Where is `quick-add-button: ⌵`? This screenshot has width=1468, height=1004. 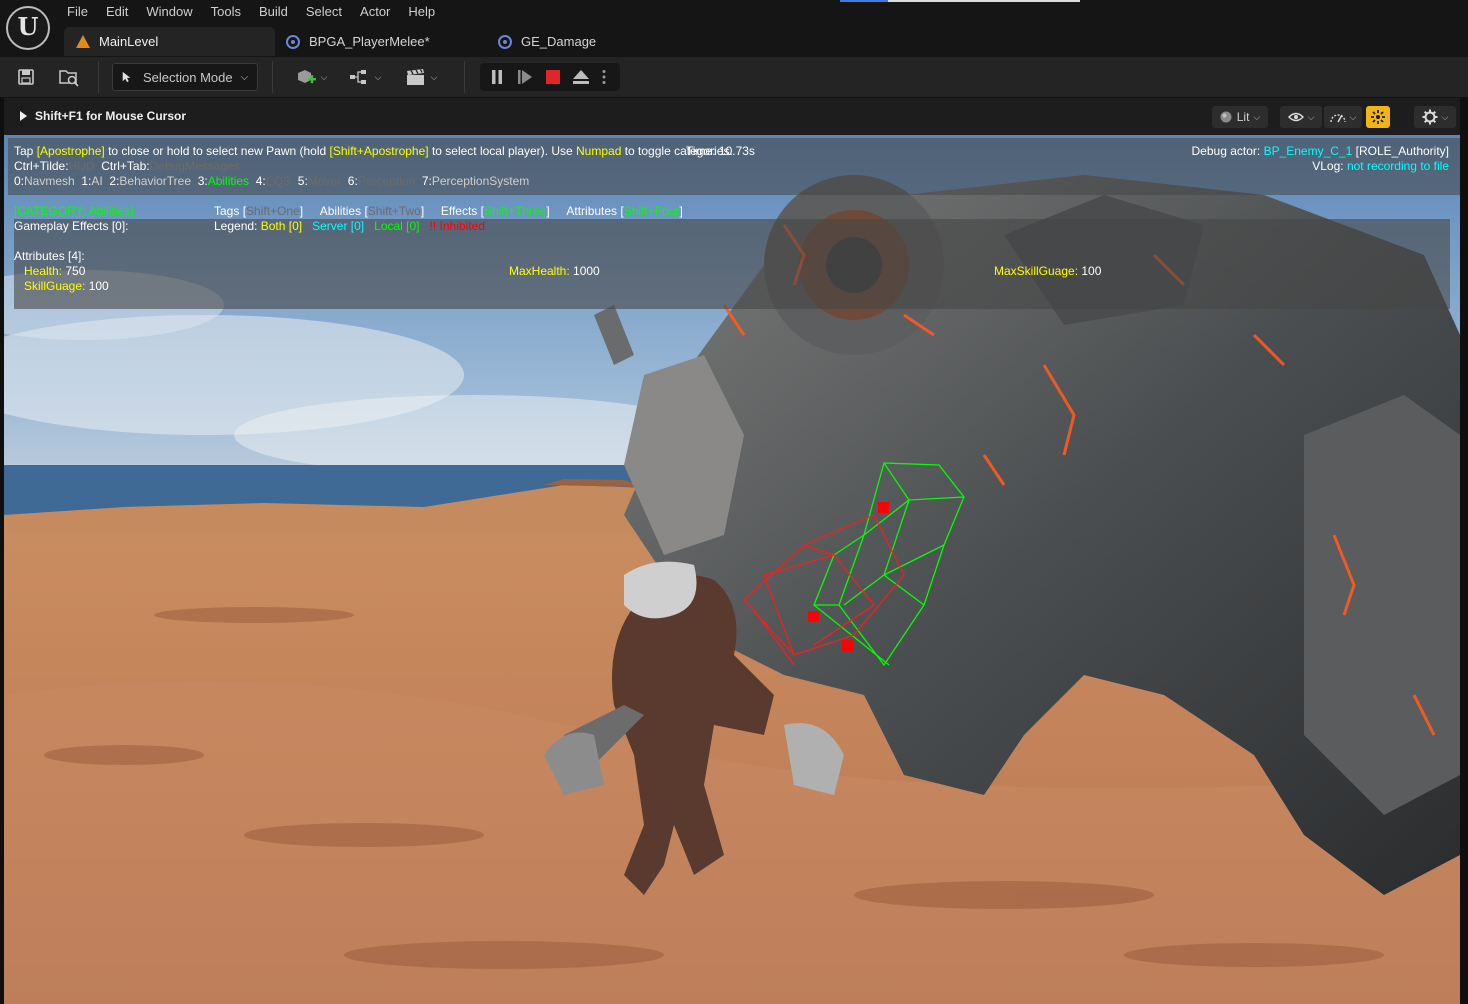 quick-add-button: ⌵ is located at coordinates (311, 77).